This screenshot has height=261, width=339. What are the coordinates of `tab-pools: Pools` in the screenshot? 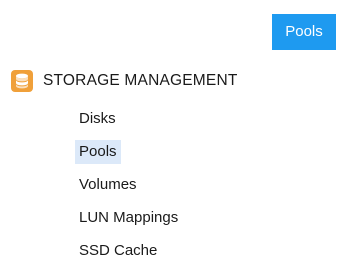 It's located at (304, 32).